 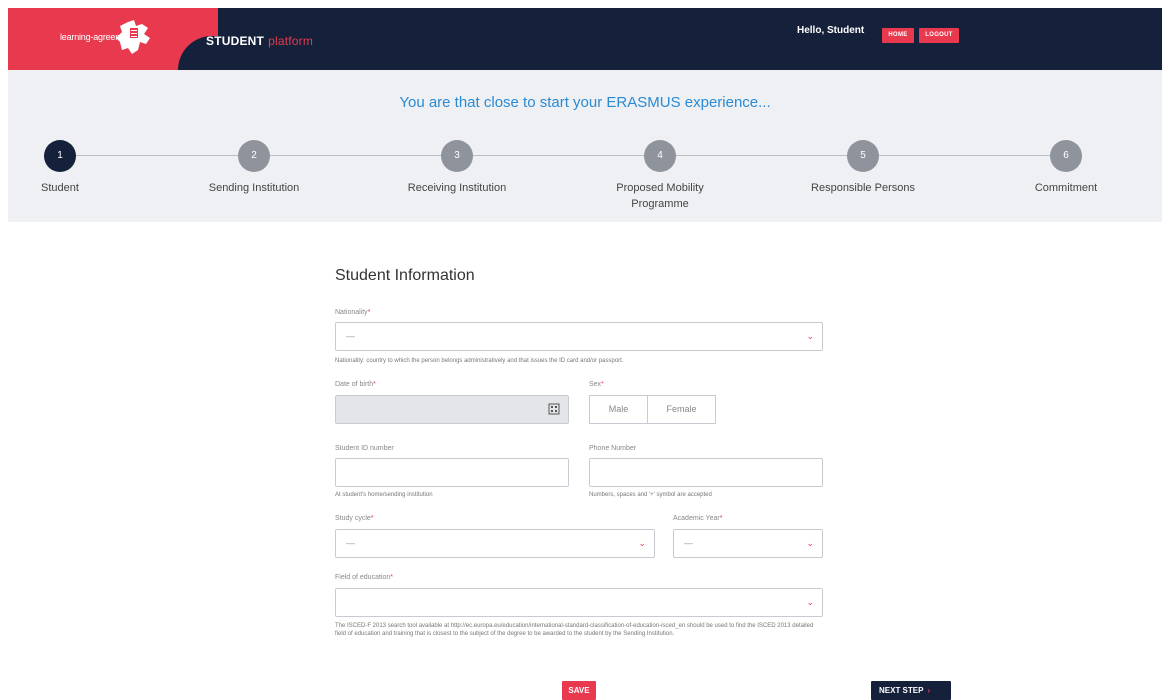 What do you see at coordinates (457, 188) in the screenshot?
I see `step-3-label: Receiving Institution` at bounding box center [457, 188].